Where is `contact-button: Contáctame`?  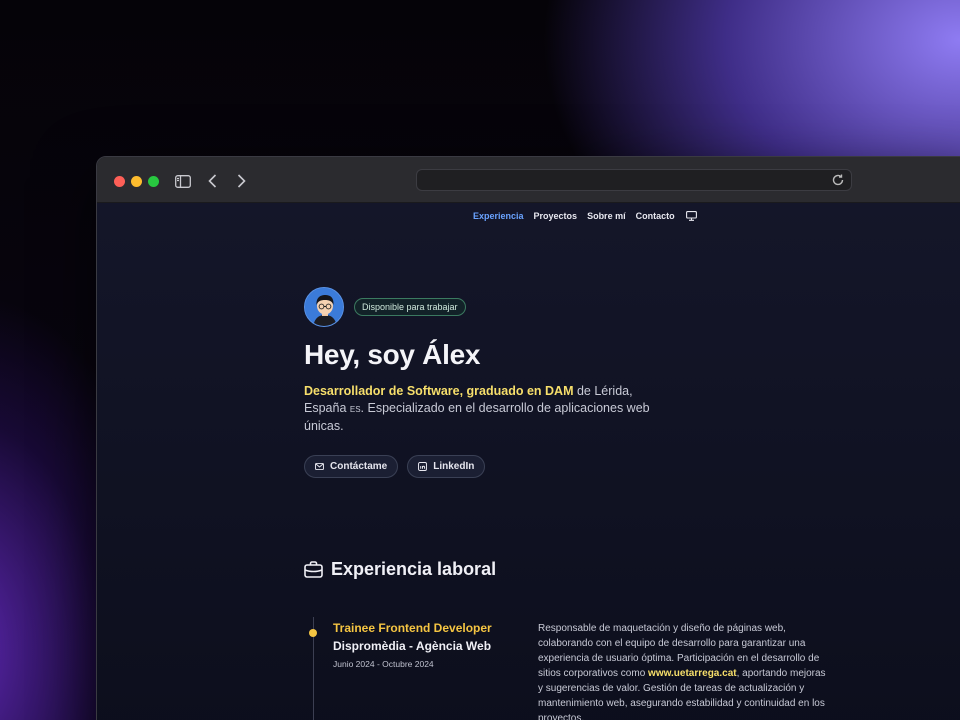 contact-button: Contáctame is located at coordinates (351, 466).